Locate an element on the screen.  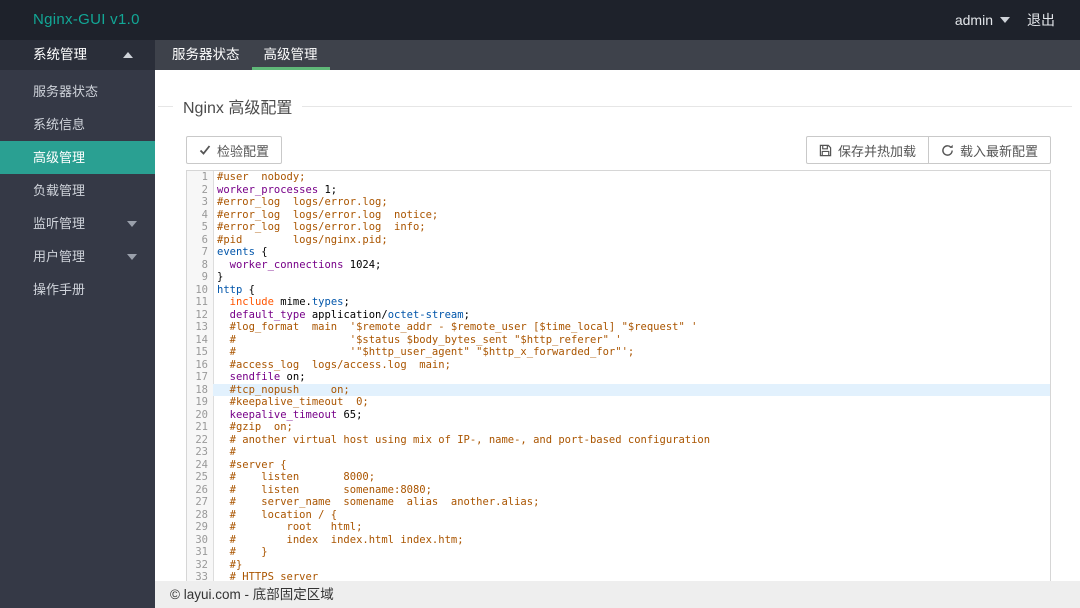
sidebar-item: 高级管理 is located at coordinates (77, 157).